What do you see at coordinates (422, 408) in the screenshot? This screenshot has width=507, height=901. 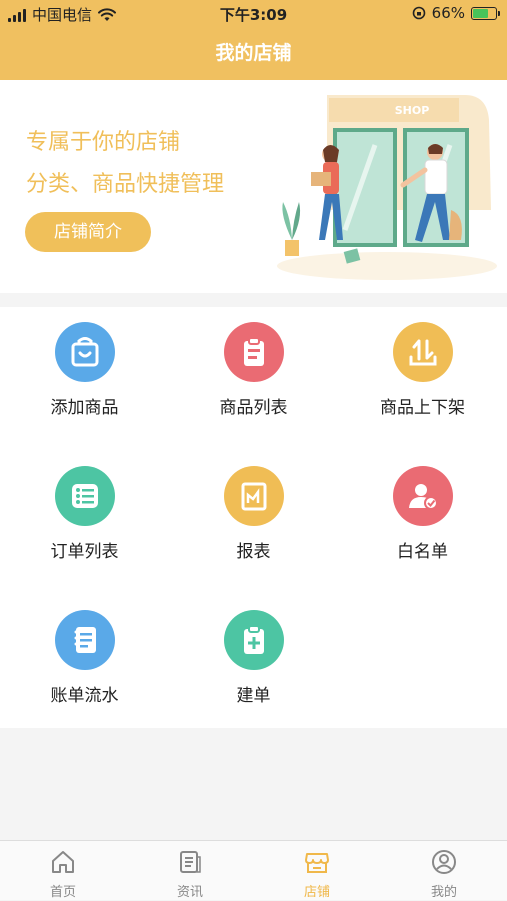 I see `menu-item-label: 商品上下架` at bounding box center [422, 408].